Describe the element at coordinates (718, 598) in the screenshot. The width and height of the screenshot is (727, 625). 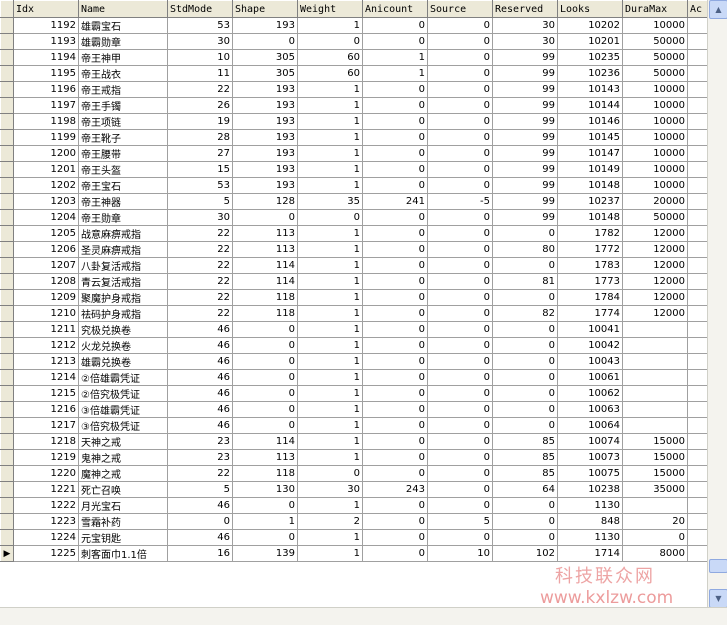
I see `scroll-down-button: ▼` at that location.